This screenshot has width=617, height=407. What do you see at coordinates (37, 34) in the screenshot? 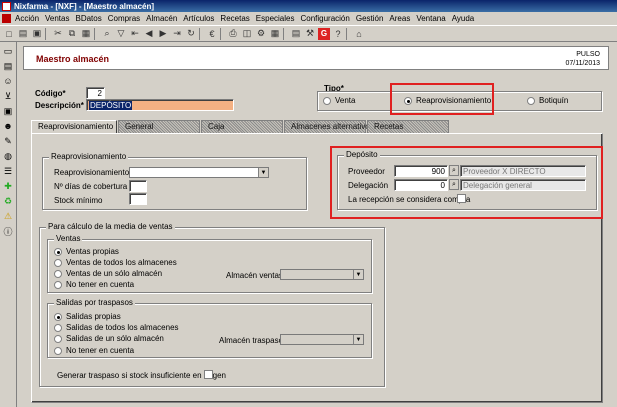
I see `save-icon: ▣` at bounding box center [37, 34].